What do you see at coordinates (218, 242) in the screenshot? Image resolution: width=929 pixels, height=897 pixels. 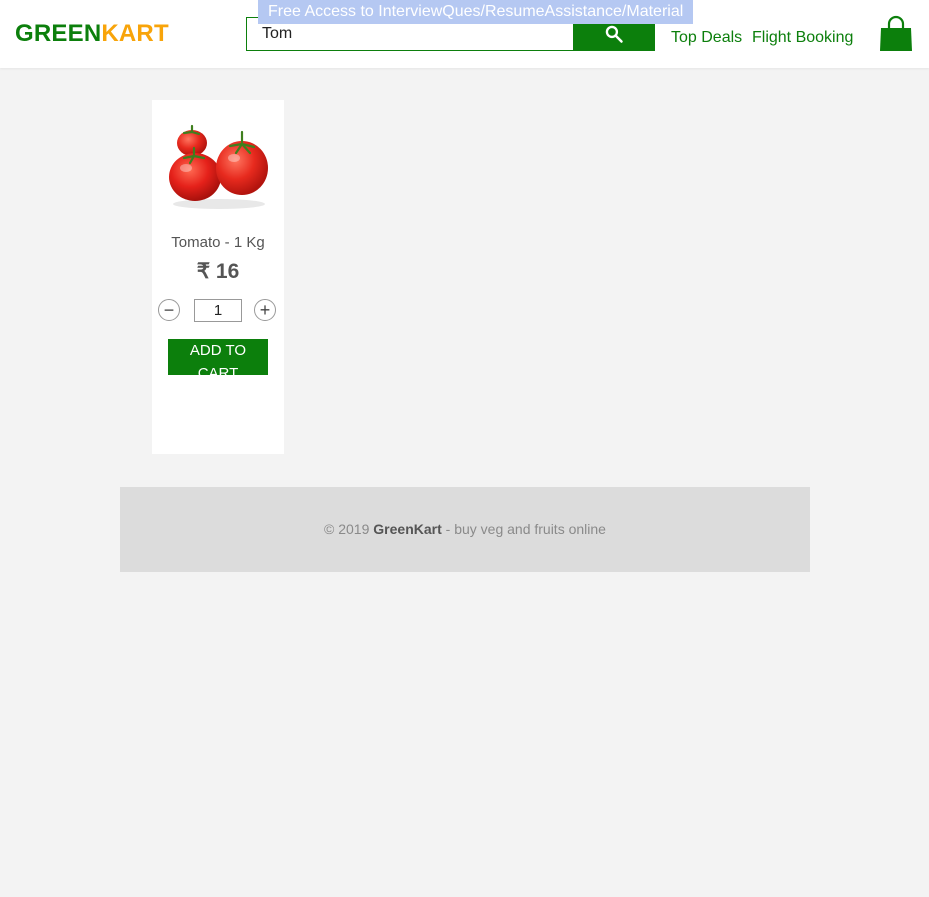 I see `product-name: Tomato - 1 Kg` at bounding box center [218, 242].